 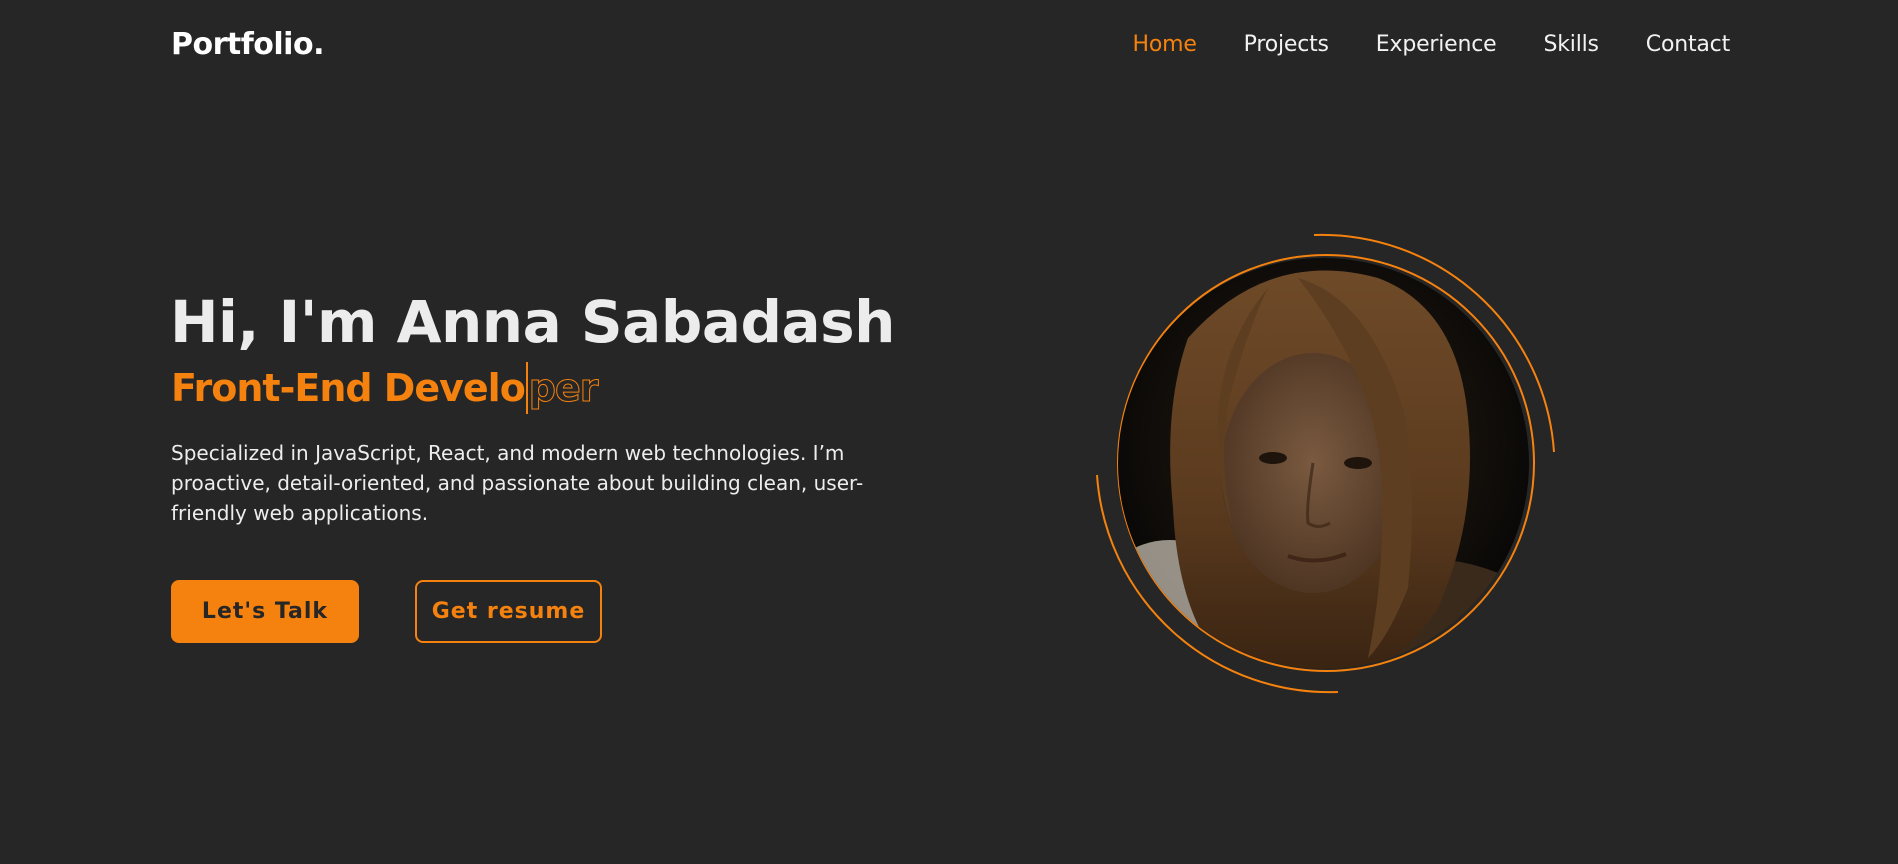 I want to click on portrait-photo, so click(x=1323, y=463).